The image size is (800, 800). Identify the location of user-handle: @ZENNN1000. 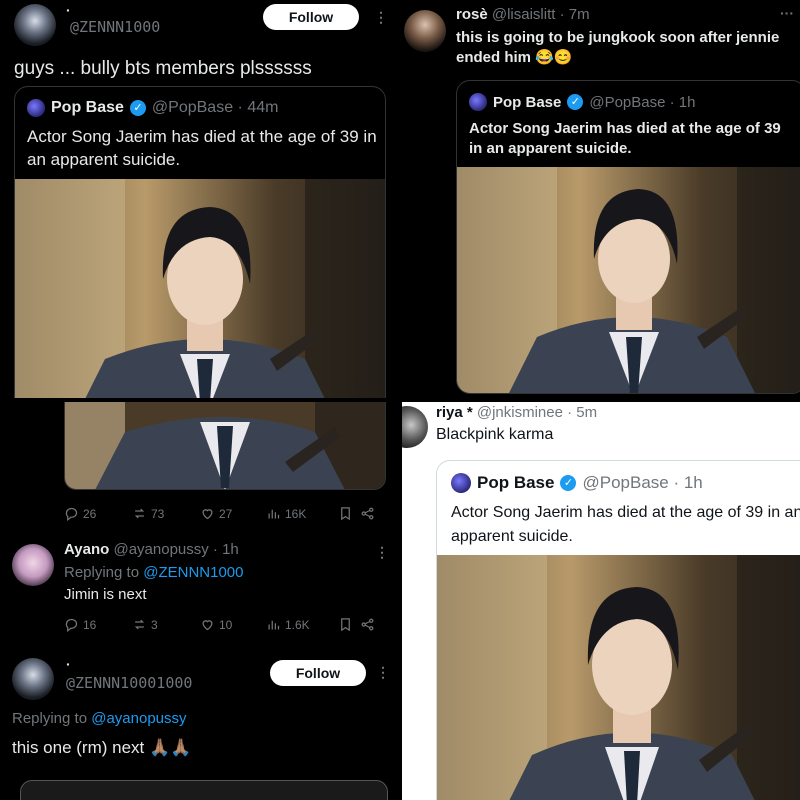
(115, 27).